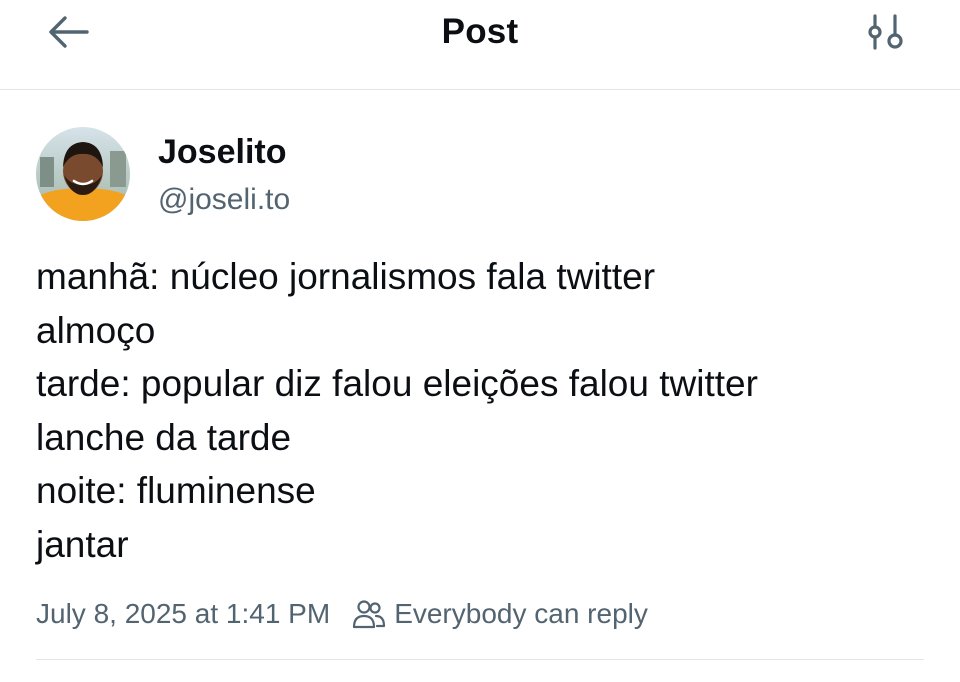  I want to click on divider, so click(480, 659).